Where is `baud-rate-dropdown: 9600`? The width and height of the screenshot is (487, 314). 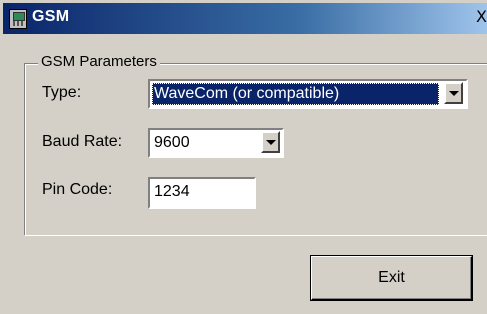 baud-rate-dropdown: 9600 is located at coordinates (216, 143).